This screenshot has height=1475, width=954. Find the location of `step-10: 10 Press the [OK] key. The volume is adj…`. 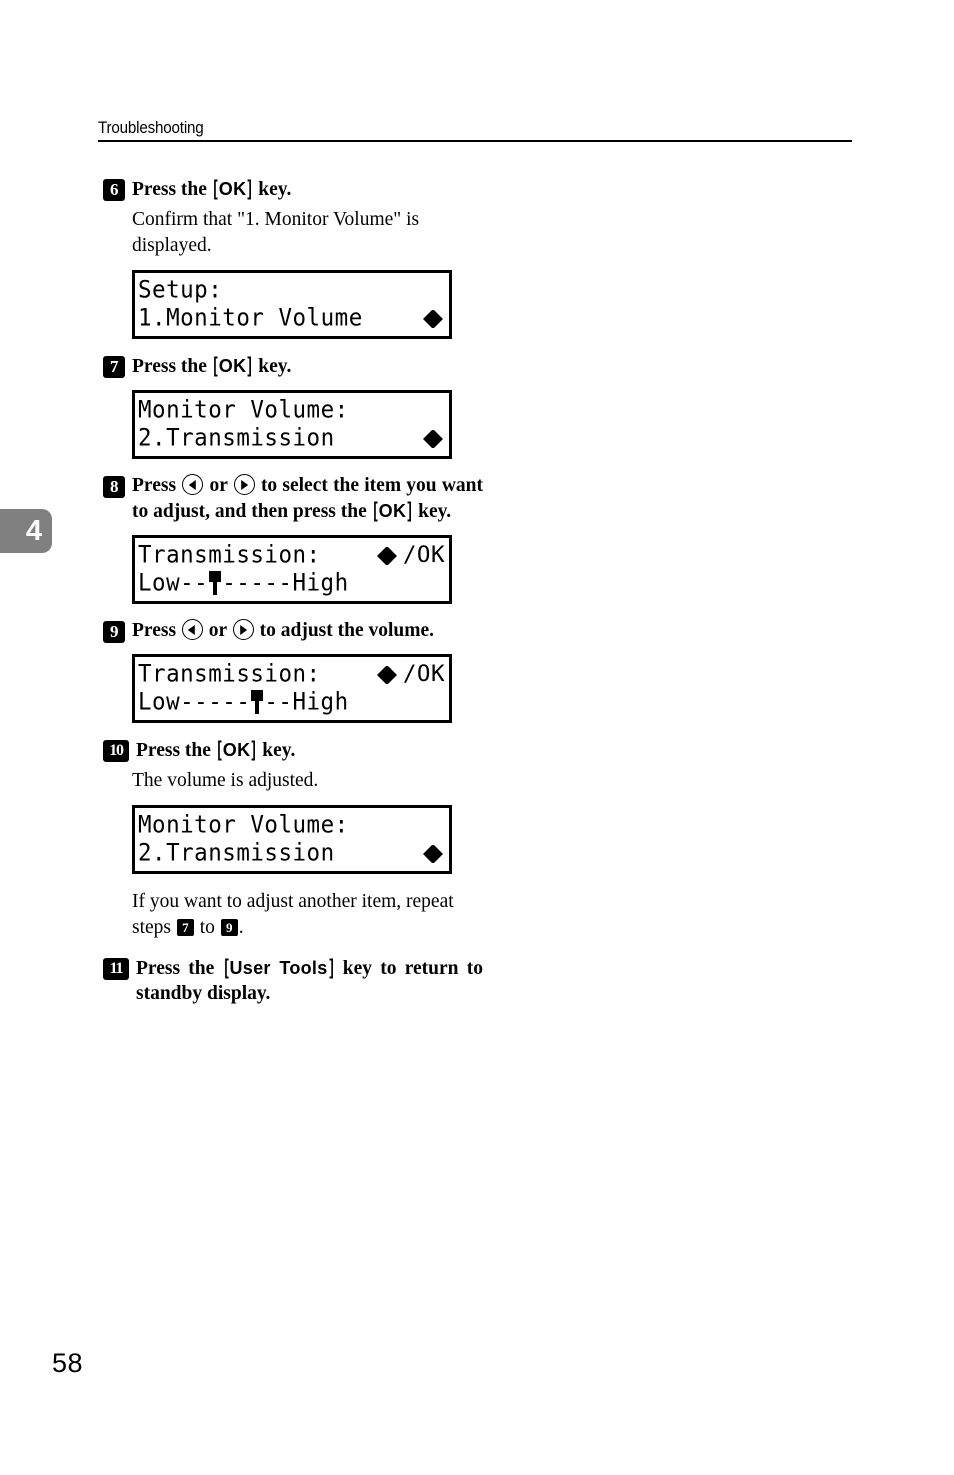

step-10: 10 Press the [OK] key. The volume is adj… is located at coordinates (293, 765).